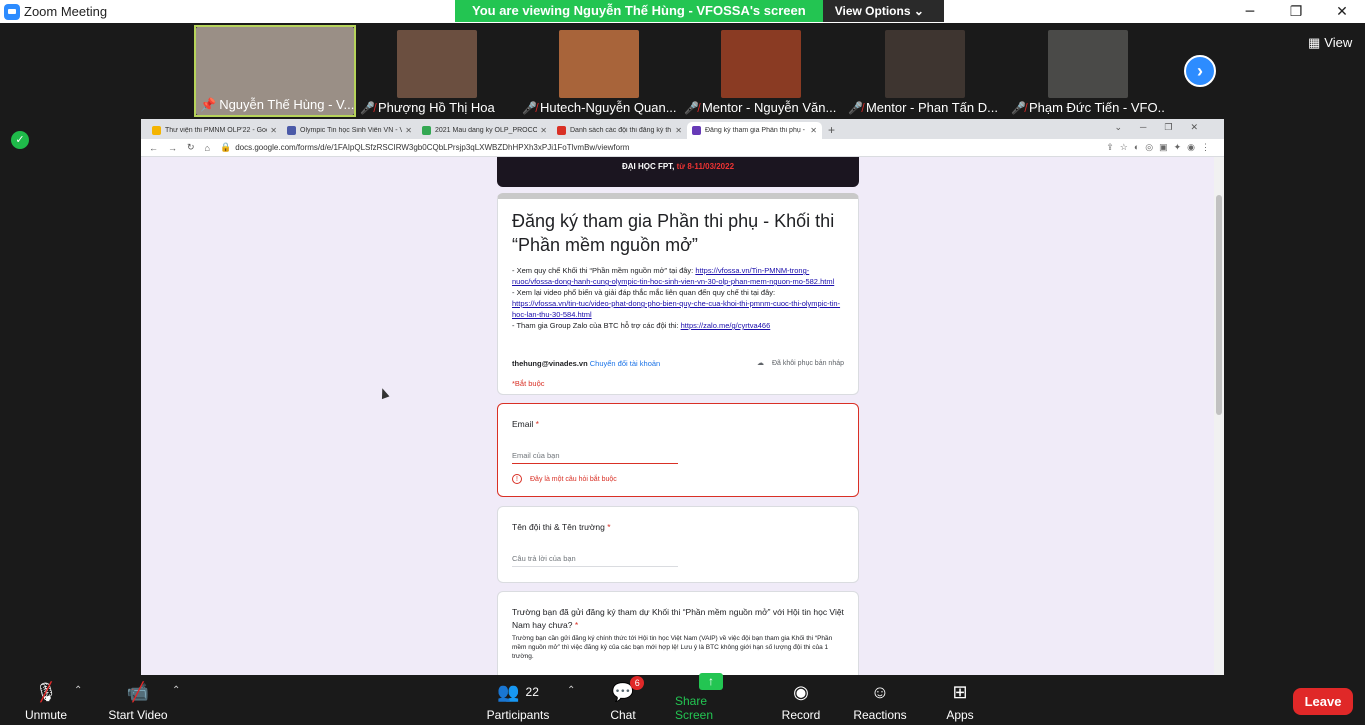 The height and width of the screenshot is (725, 1365). What do you see at coordinates (1219, 416) in the screenshot?
I see `page-scrollbar` at bounding box center [1219, 416].